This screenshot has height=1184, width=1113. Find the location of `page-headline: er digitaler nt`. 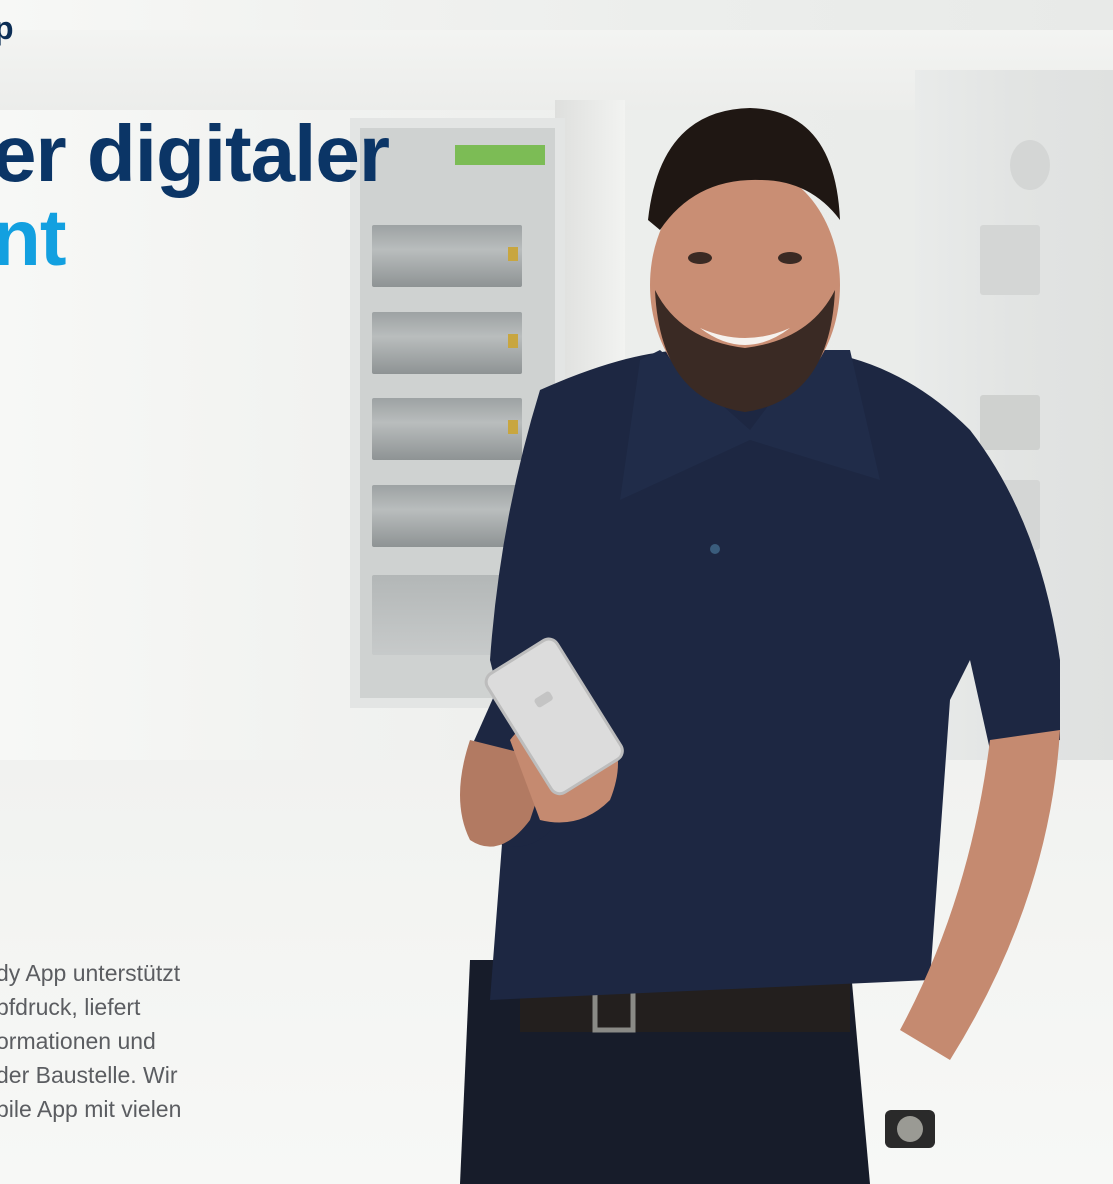

page-headline: er digitaler nt is located at coordinates (195, 195).